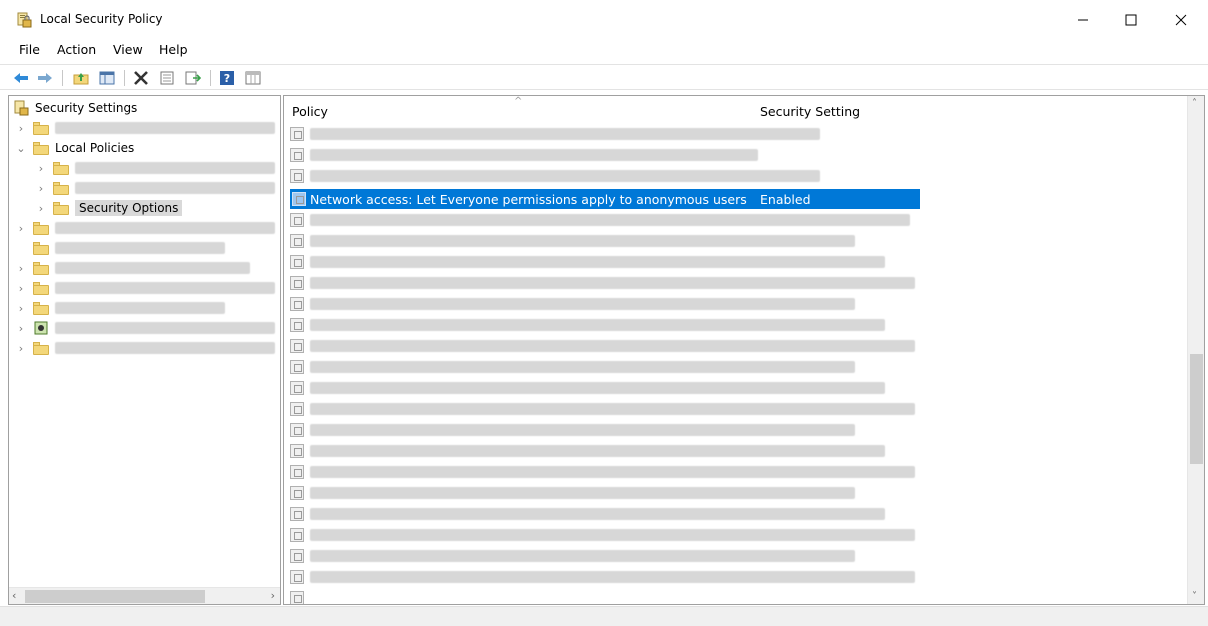 The height and width of the screenshot is (626, 1208). What do you see at coordinates (109, 208) in the screenshot?
I see `tree-item-security-options: › Security Options` at bounding box center [109, 208].